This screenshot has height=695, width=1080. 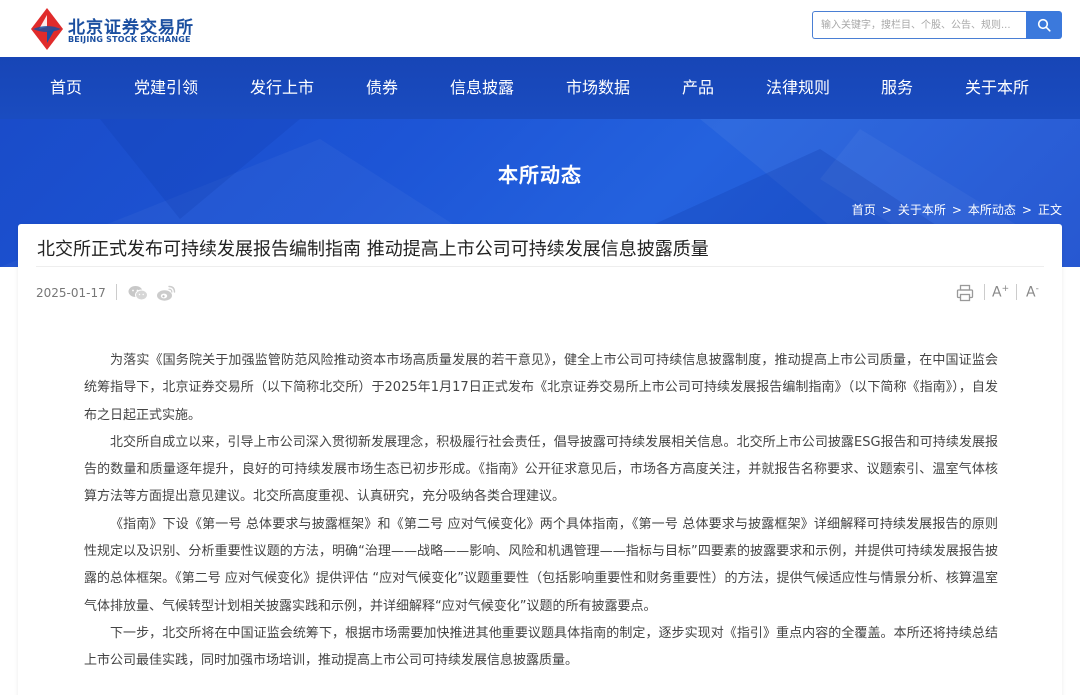 I want to click on page-title: 本所动态, so click(x=540, y=175).